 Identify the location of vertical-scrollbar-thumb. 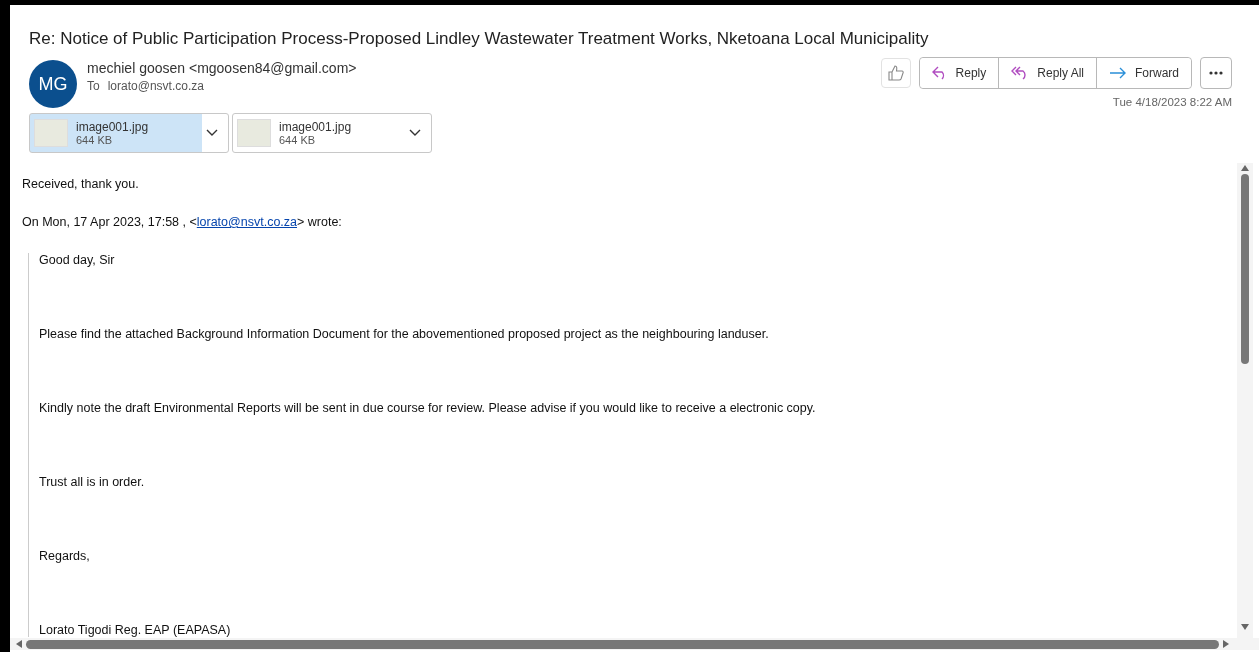
(1245, 269).